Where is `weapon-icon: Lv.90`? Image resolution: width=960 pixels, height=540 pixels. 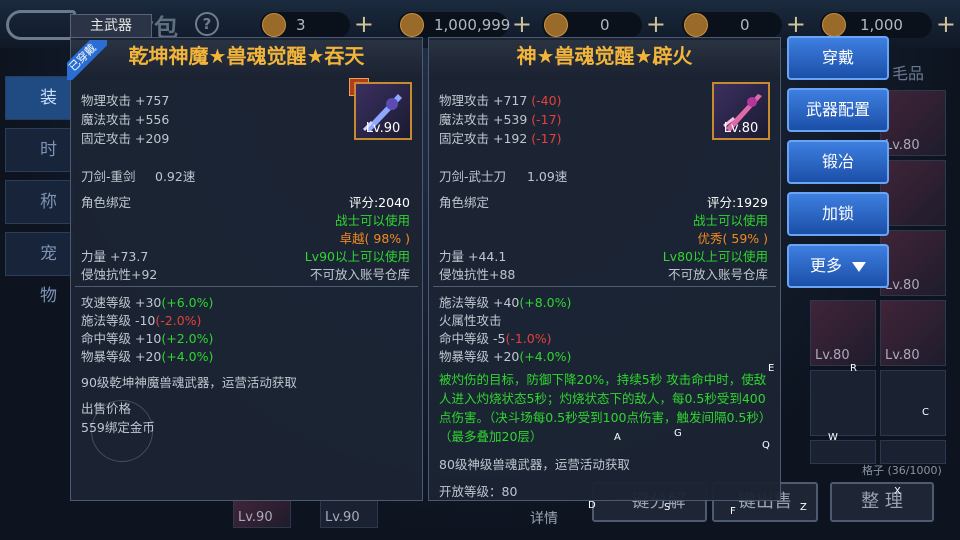 weapon-icon: Lv.90 is located at coordinates (383, 111).